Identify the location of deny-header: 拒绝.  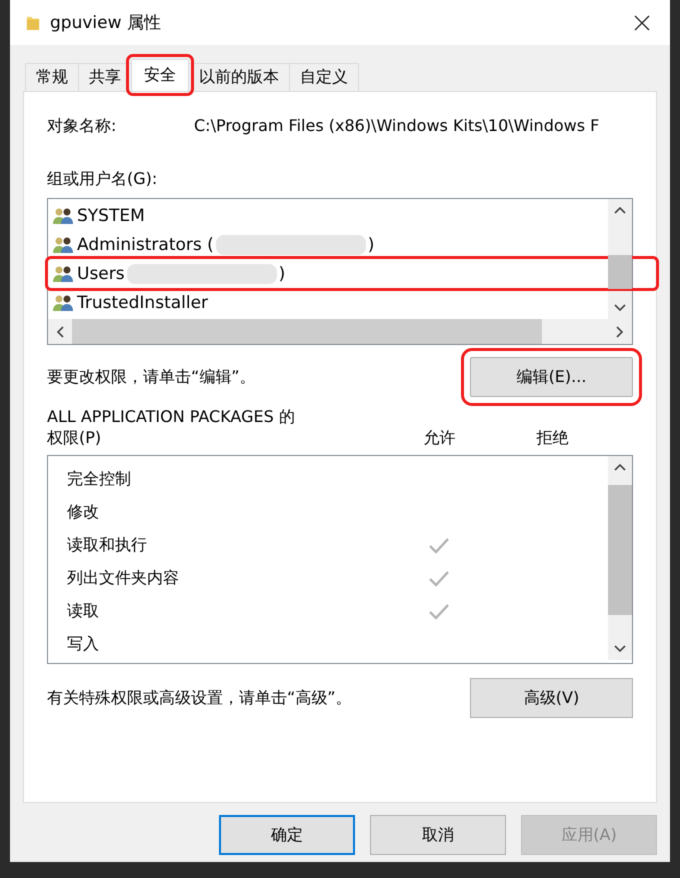
(553, 438).